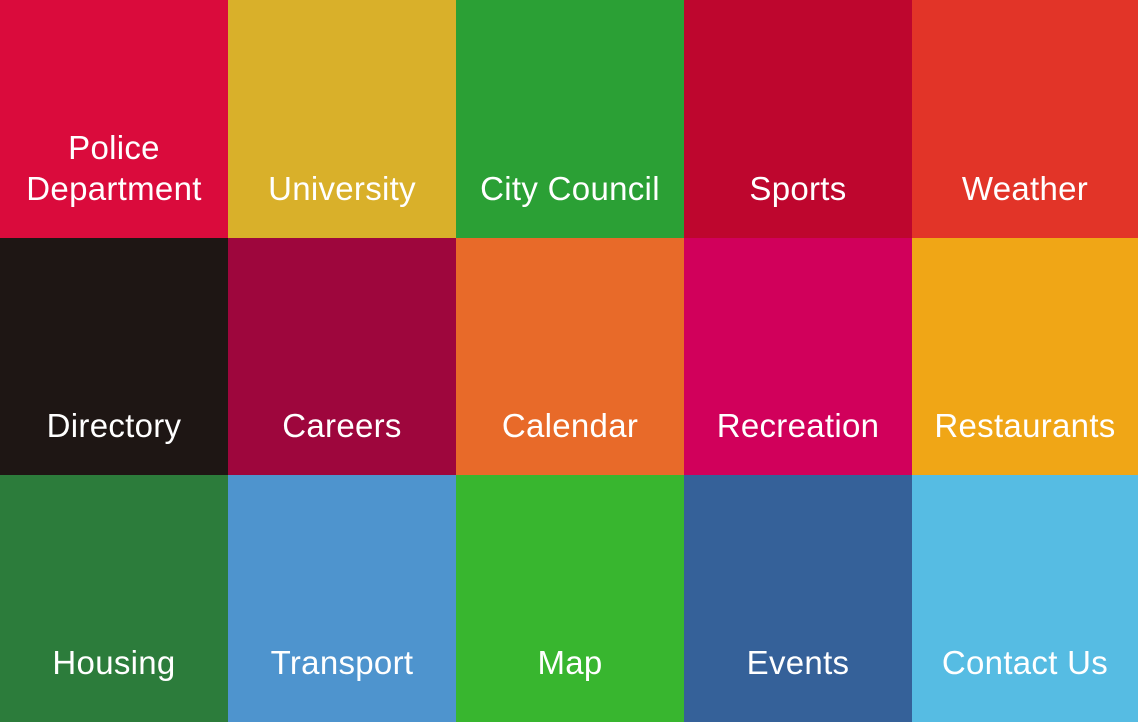 The height and width of the screenshot is (722, 1138). I want to click on tile-label: Housing, so click(114, 662).